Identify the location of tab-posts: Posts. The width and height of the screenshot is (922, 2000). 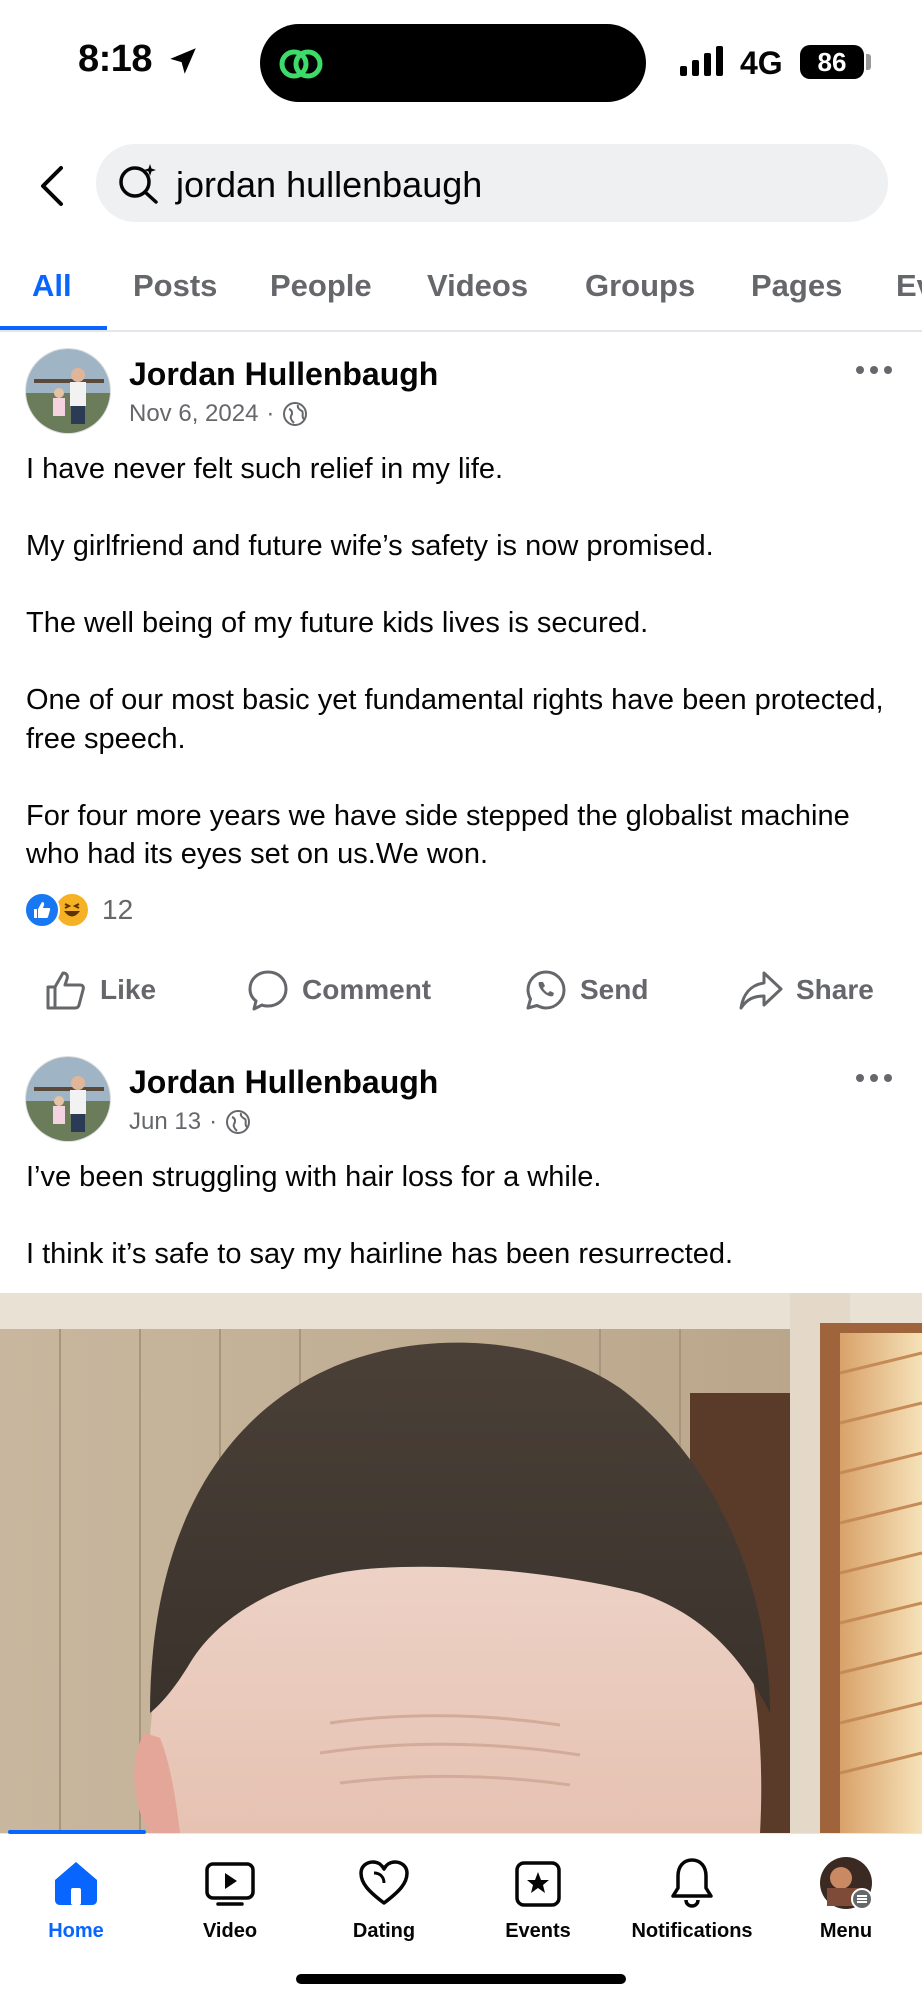
(175, 286).